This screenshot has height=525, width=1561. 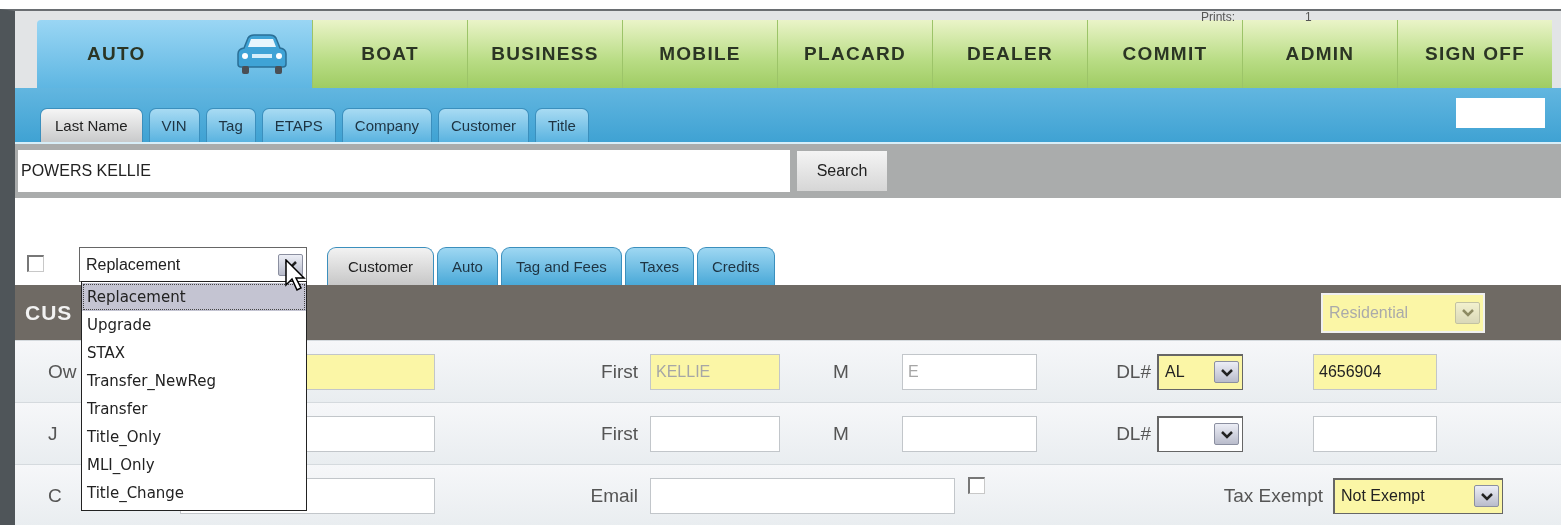 I want to click on dropdown-option: Title_Only, so click(x=194, y=437).